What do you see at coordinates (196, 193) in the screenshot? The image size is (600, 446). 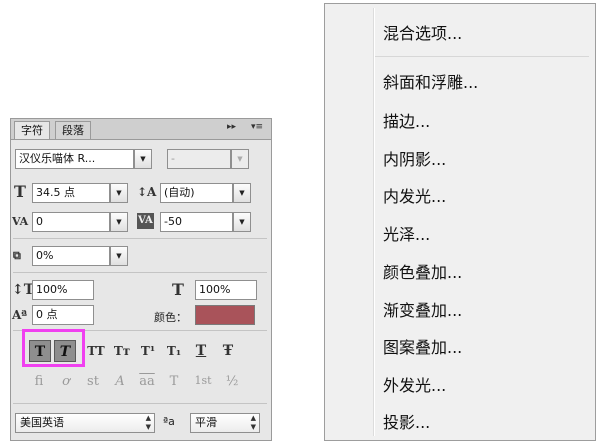 I see `leading-field: (自动)` at bounding box center [196, 193].